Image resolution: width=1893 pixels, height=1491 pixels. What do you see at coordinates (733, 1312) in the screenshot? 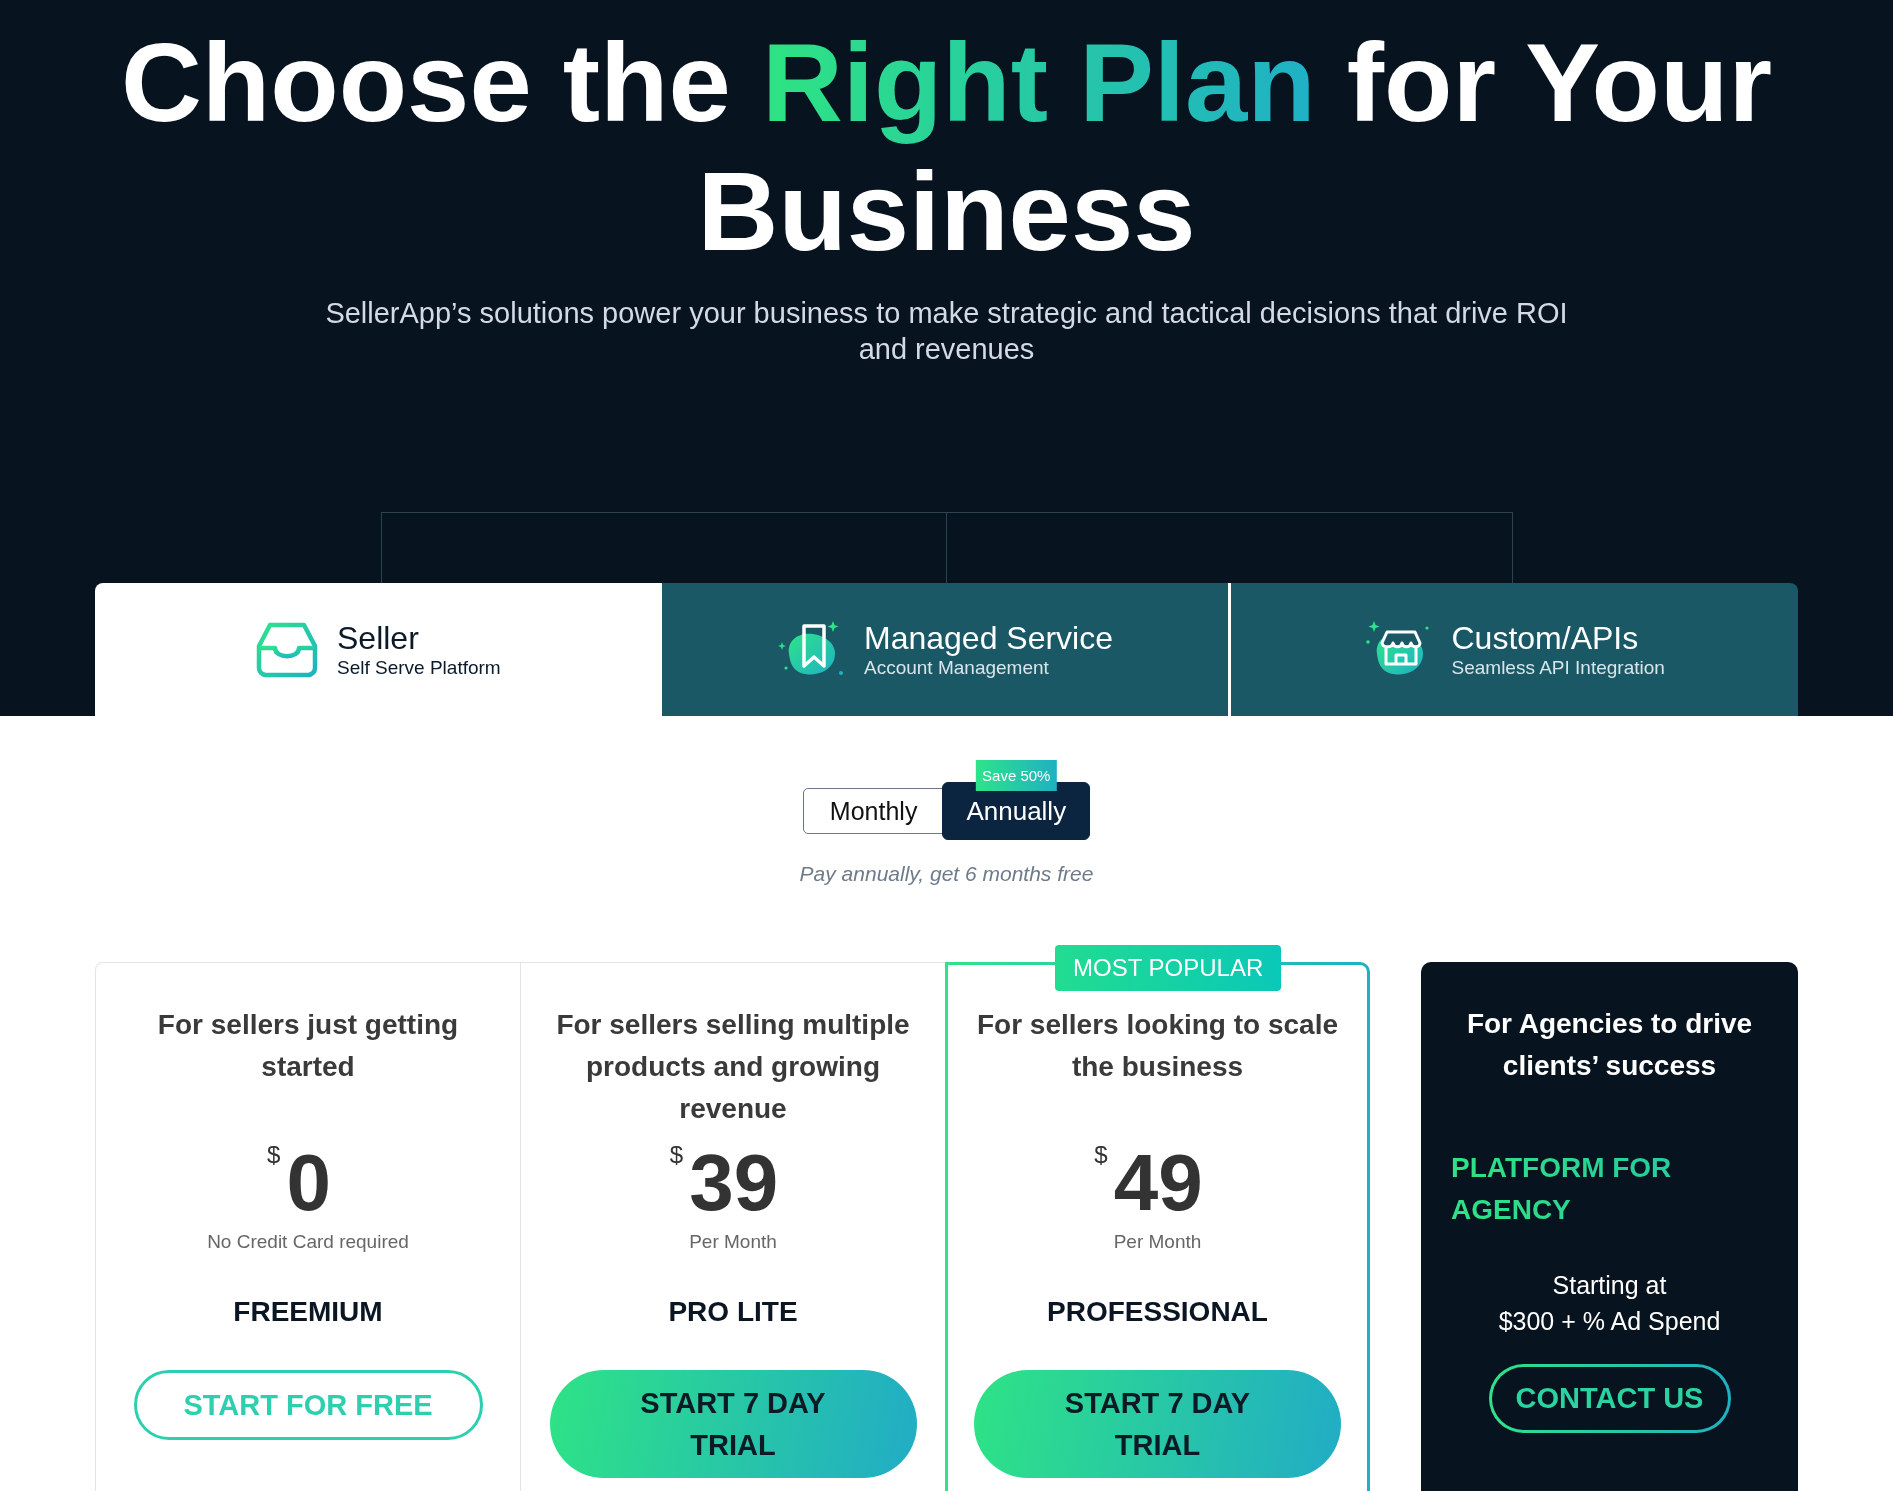
I see `plan-name: PRO LITE` at bounding box center [733, 1312].